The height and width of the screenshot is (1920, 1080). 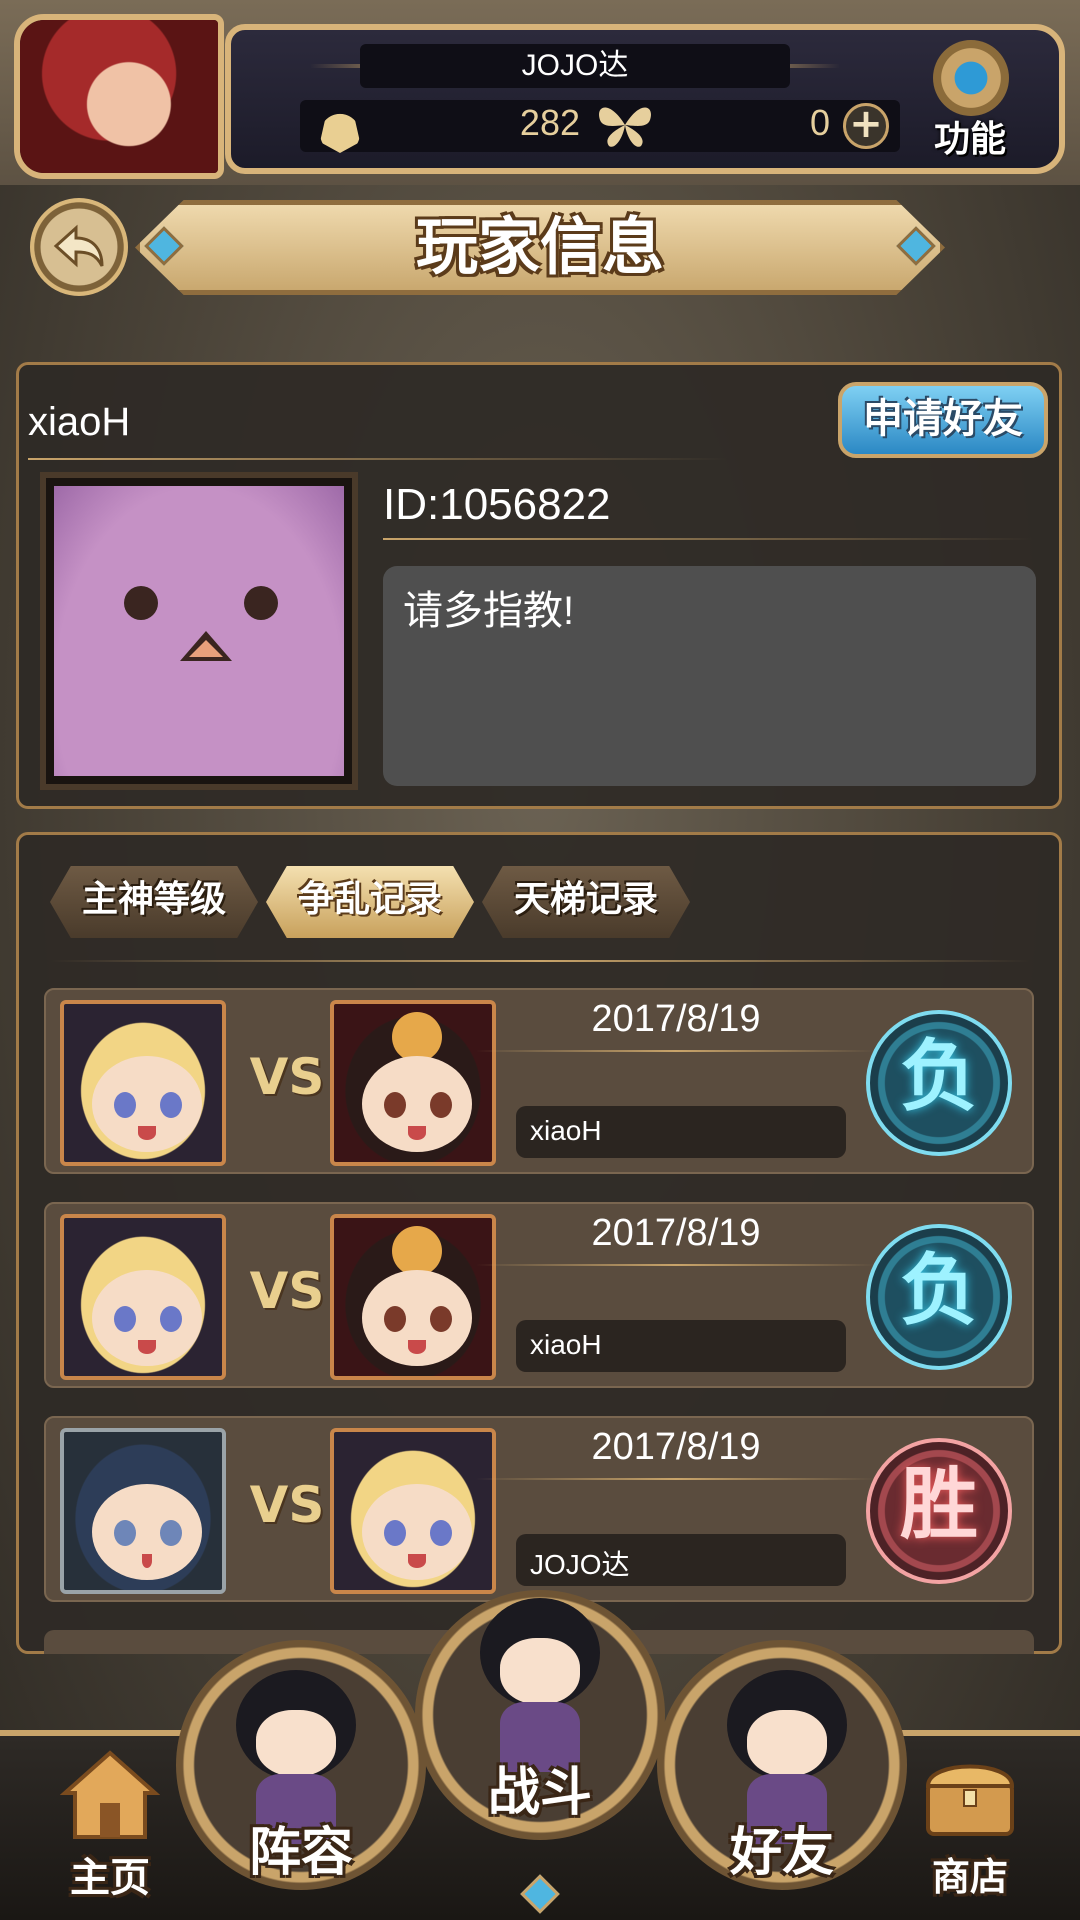 I want to click on record-opponent-name: JOJO达, so click(x=580, y=1564).